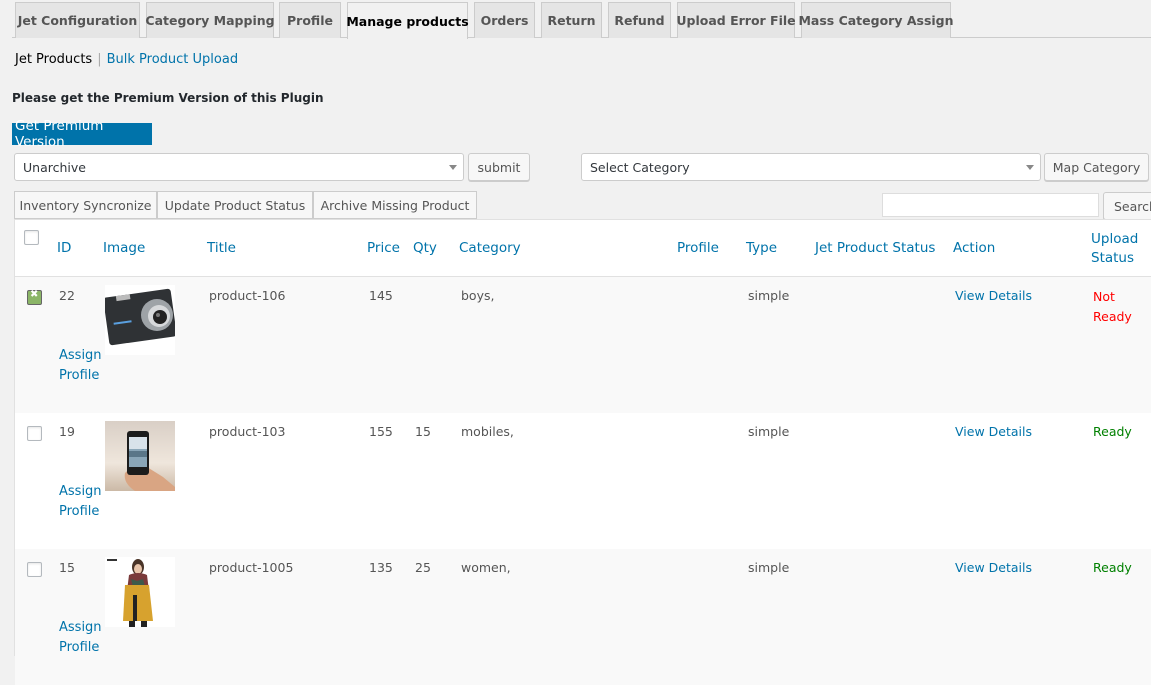 The width and height of the screenshot is (1151, 685). I want to click on update-product-status-button: Update Product Status, so click(235, 205).